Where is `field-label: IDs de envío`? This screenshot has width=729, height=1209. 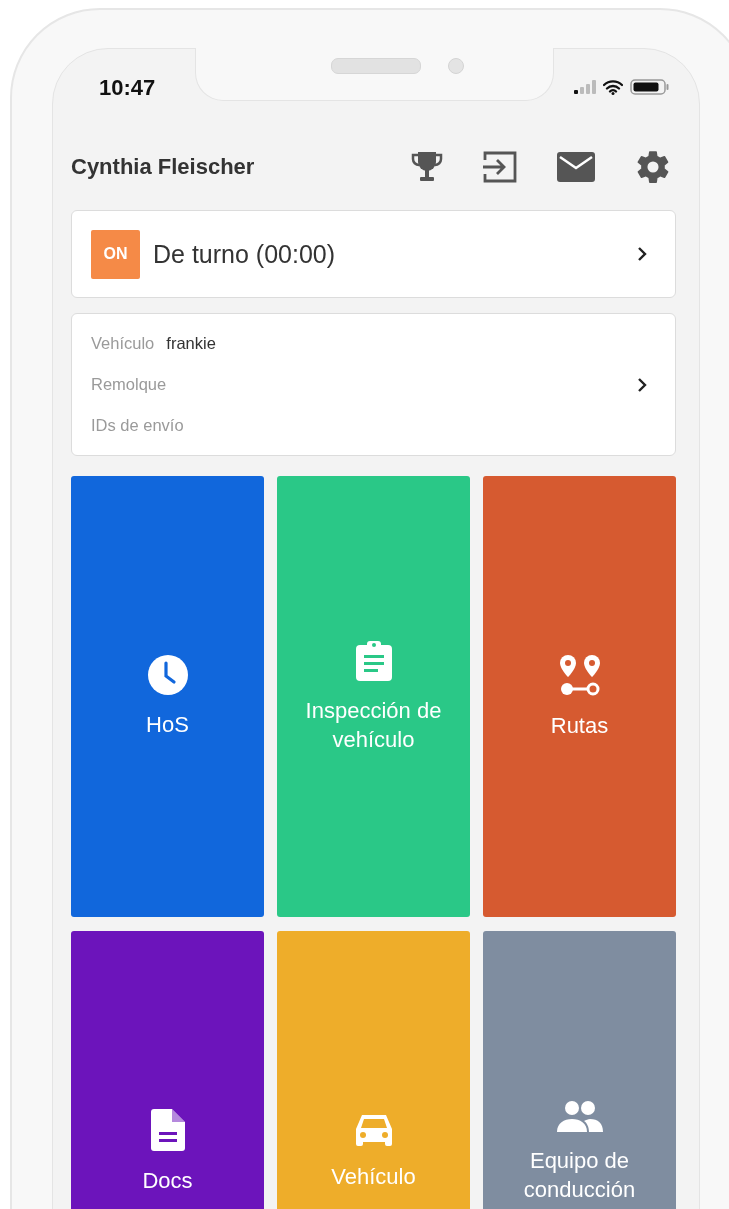
field-label: IDs de envío is located at coordinates (137, 425).